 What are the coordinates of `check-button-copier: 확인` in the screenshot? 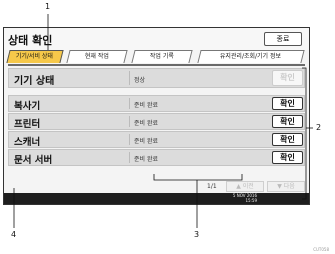 It's located at (287, 103).